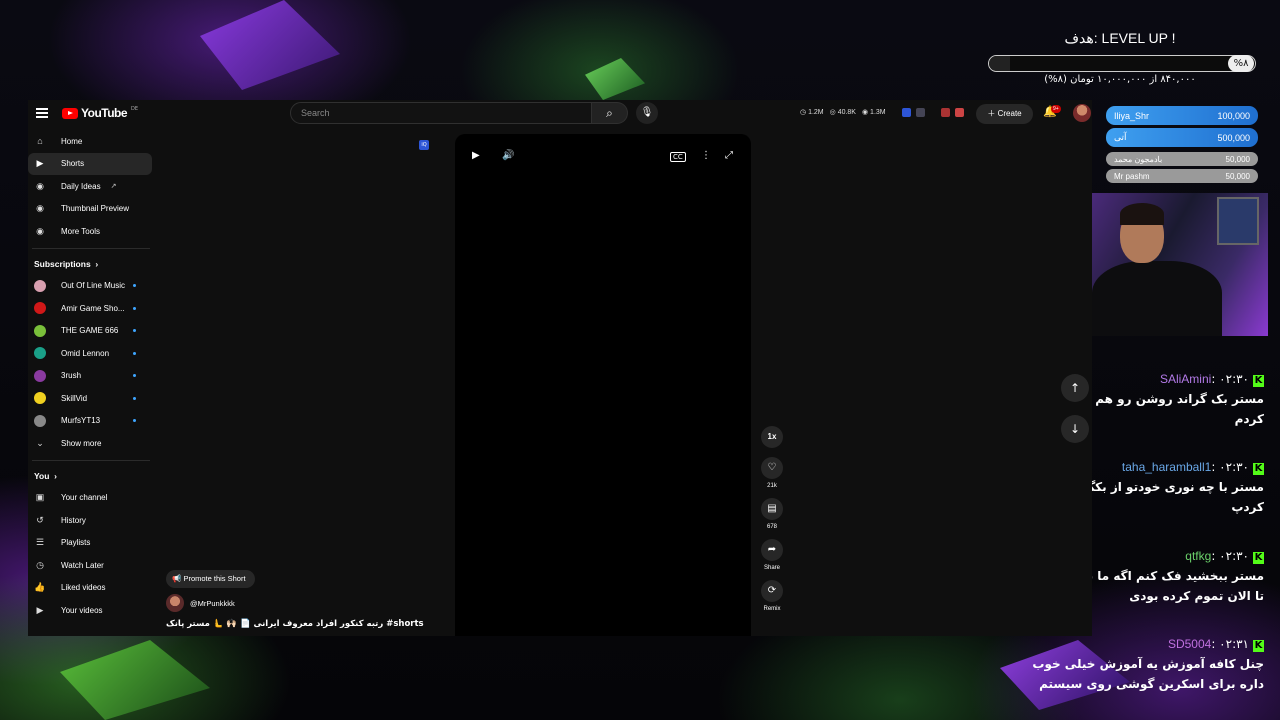 This screenshot has height=720, width=1280. I want to click on comment-icon: ▤, so click(772, 508).